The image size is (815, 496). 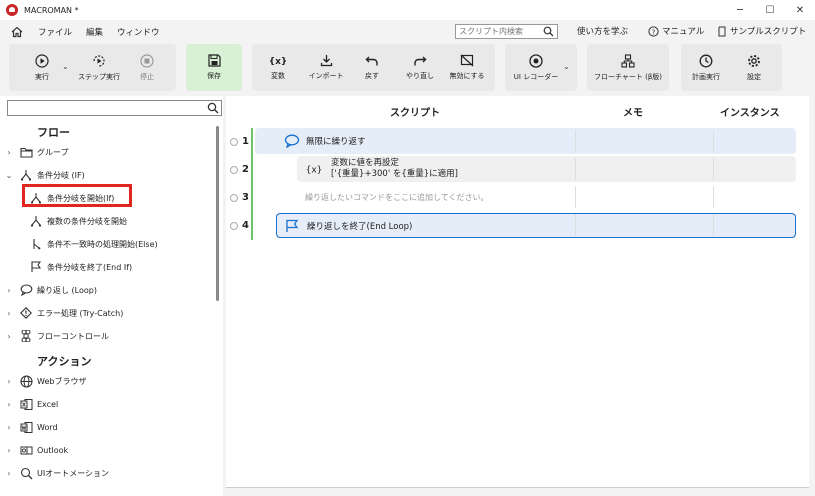 What do you see at coordinates (105, 381) in the screenshot?
I see `sidebar-item-web-browser: › Webブラウザ` at bounding box center [105, 381].